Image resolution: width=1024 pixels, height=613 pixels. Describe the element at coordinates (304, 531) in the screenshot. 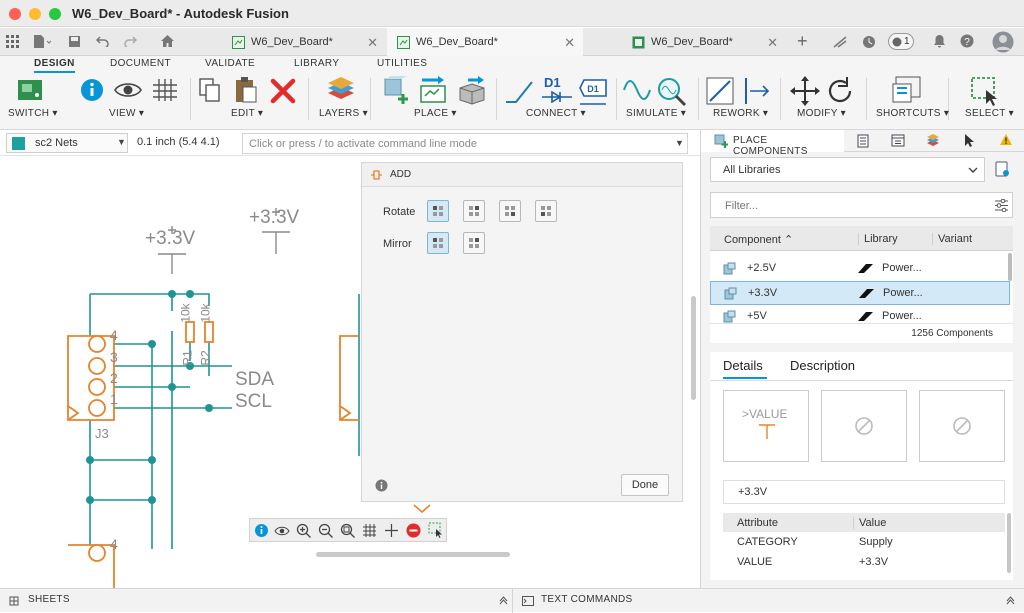

I see `zoom-in-icon` at that location.